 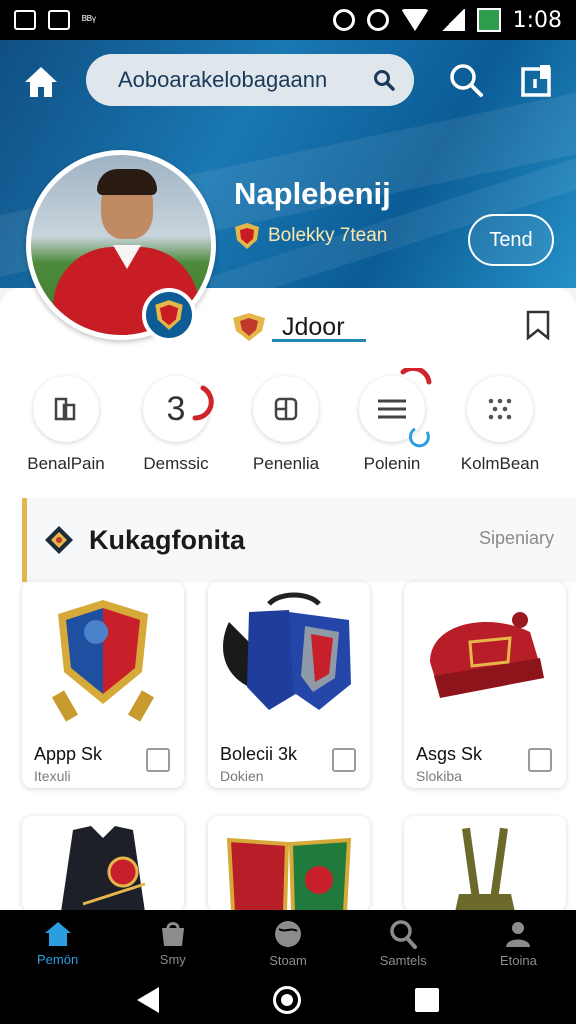 I want to click on document-icon, so click(x=65, y=409).